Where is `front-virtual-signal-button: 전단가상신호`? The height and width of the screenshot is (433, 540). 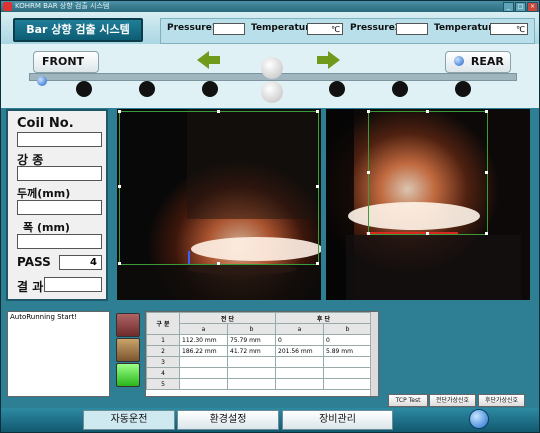
front-virtual-signal-button: 전단가상신호 is located at coordinates (452, 400).